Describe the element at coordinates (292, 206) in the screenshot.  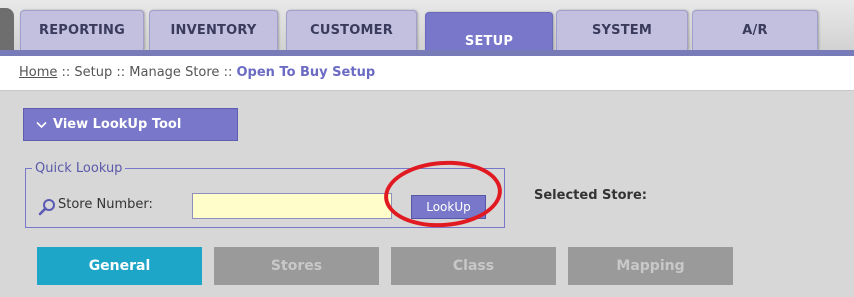
I see `store-number-input` at that location.